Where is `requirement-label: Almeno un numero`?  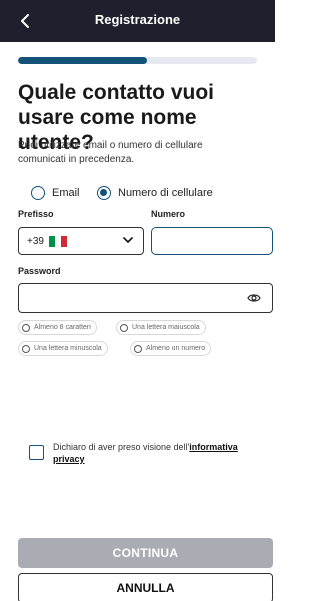
requirement-label: Almeno un numero is located at coordinates (176, 348).